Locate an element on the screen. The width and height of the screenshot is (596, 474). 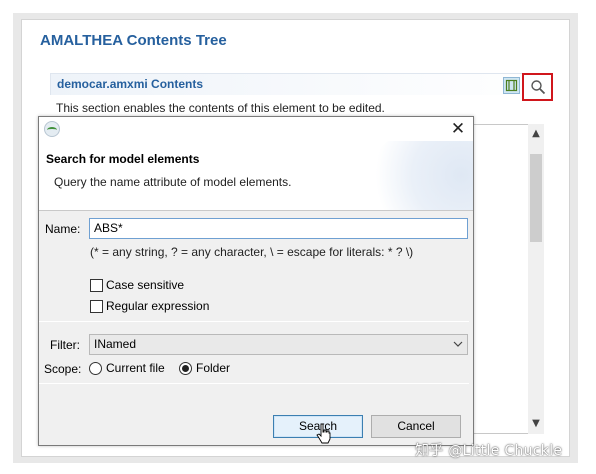
search-icon is located at coordinates (537, 87).